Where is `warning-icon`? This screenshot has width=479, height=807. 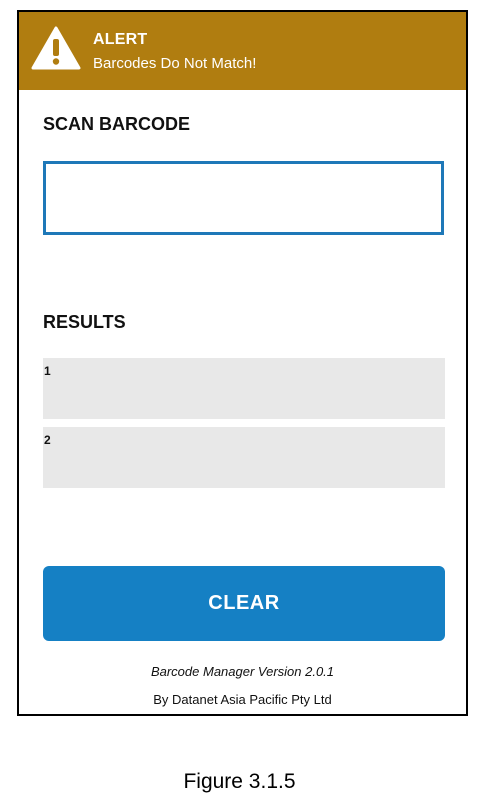
warning-icon is located at coordinates (56, 48).